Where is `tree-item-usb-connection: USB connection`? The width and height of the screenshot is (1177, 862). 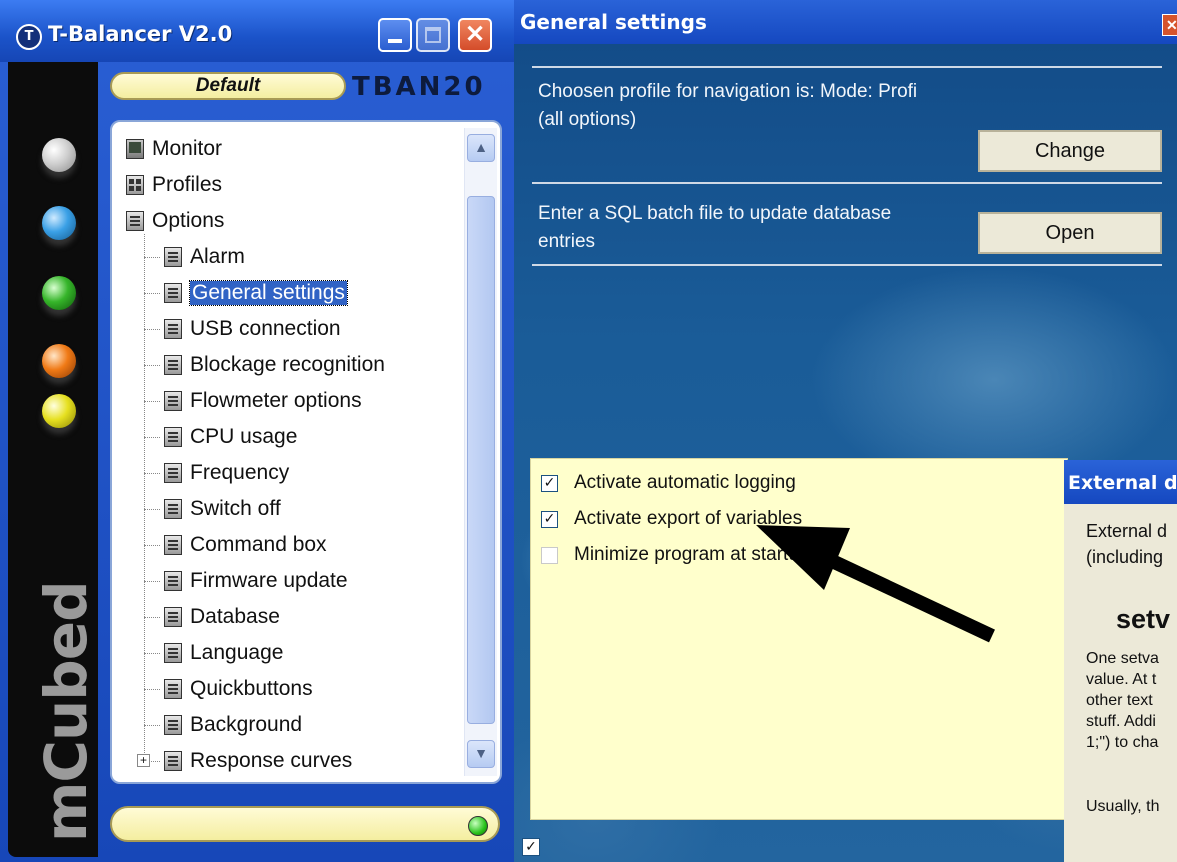 tree-item-usb-connection: USB connection is located at coordinates (252, 329).